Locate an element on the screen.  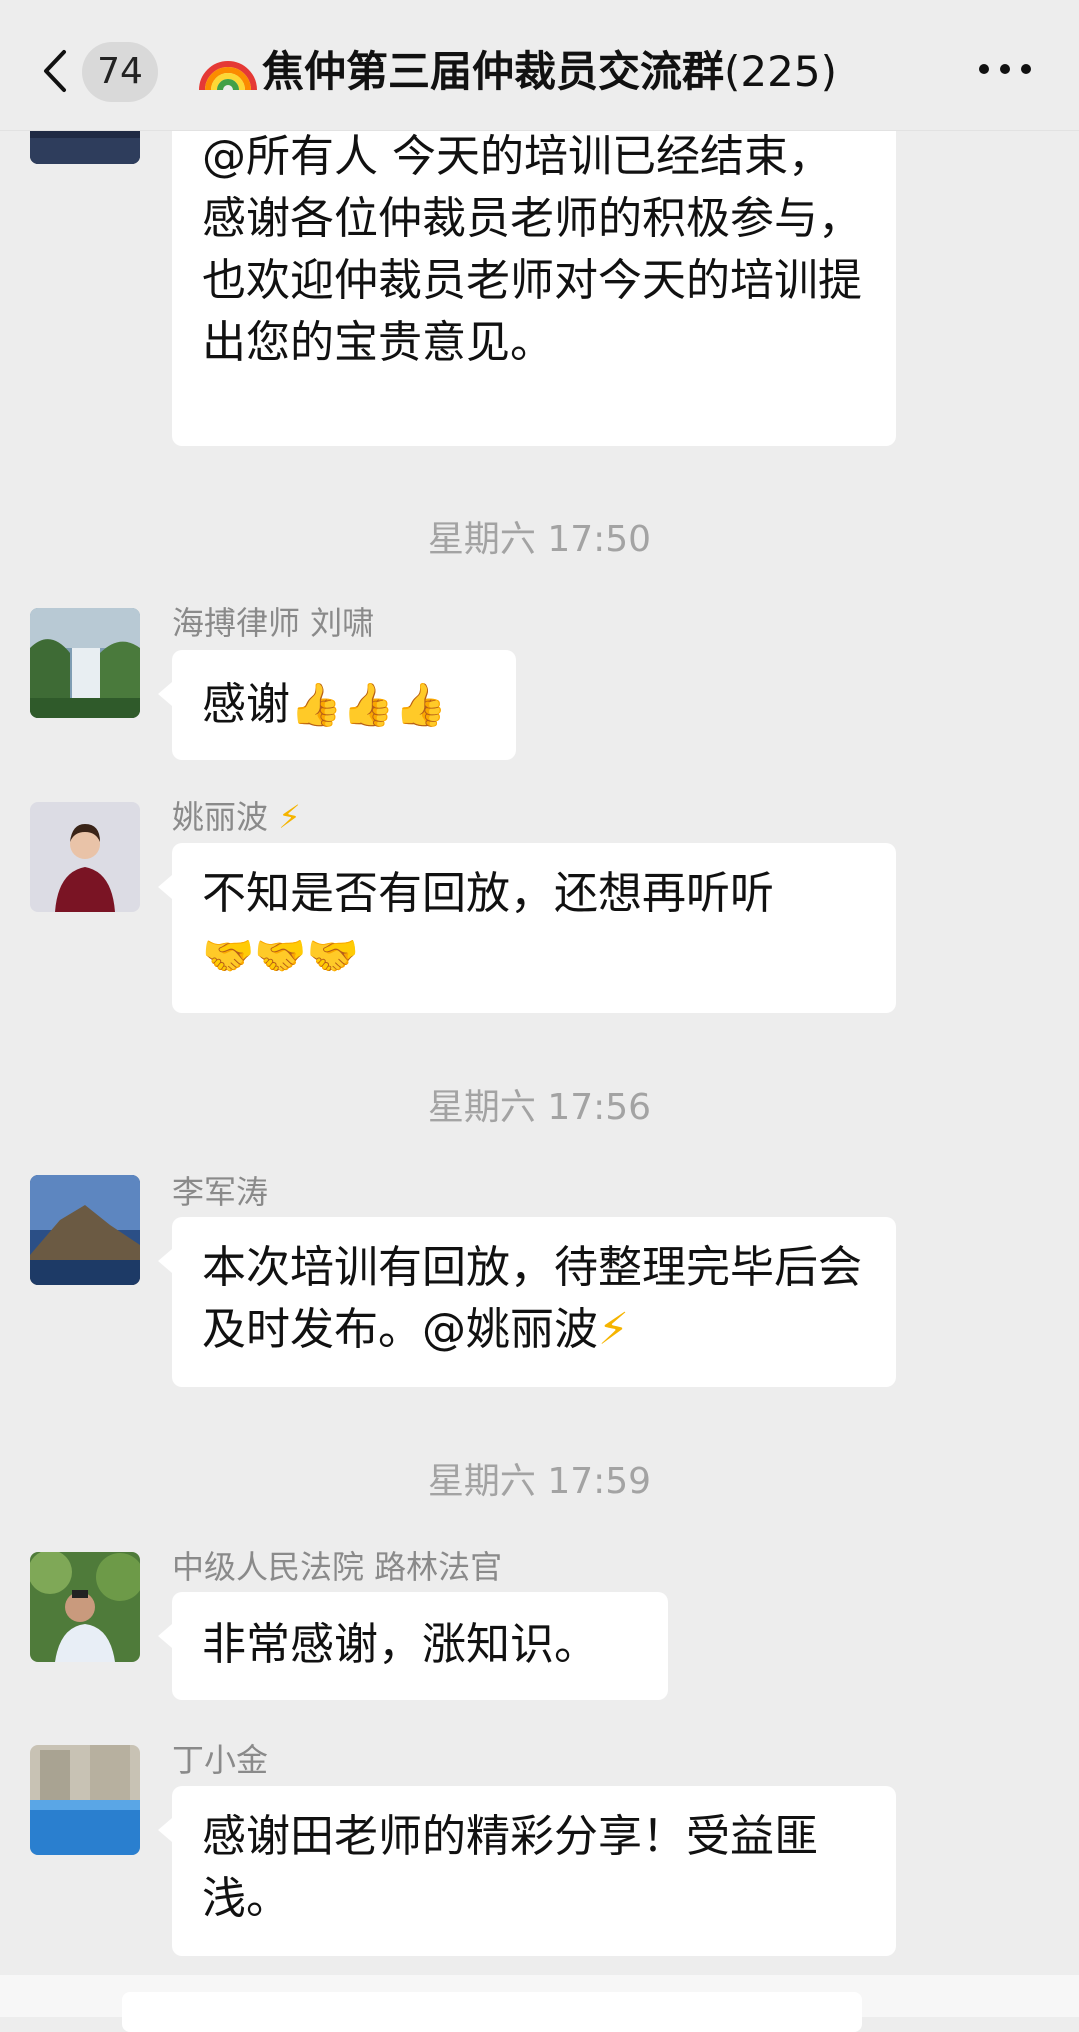
handshake-emoji: 🤝🤝🤝 is located at coordinates (280, 955).